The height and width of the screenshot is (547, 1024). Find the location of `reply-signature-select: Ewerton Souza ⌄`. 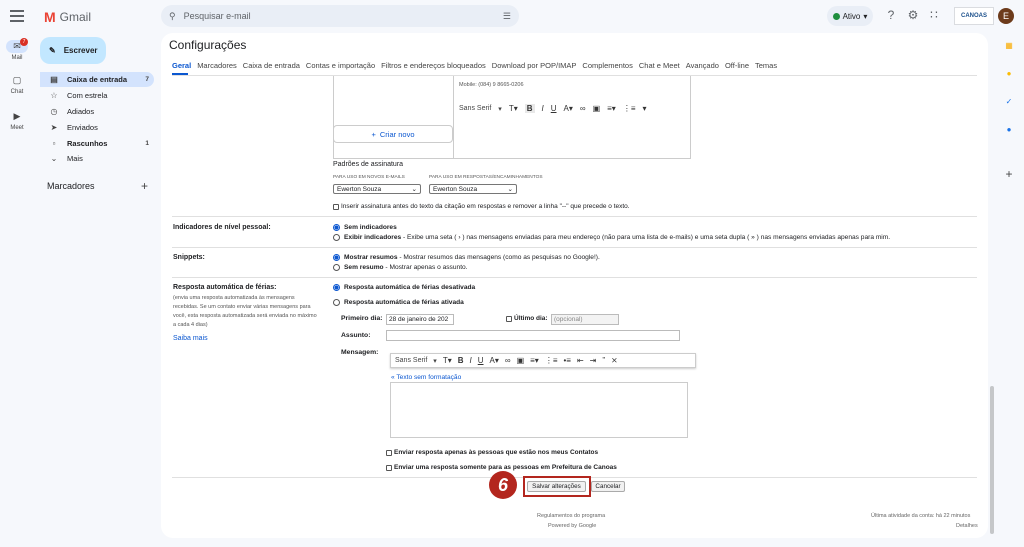

reply-signature-select: Ewerton Souza ⌄ is located at coordinates (473, 189).